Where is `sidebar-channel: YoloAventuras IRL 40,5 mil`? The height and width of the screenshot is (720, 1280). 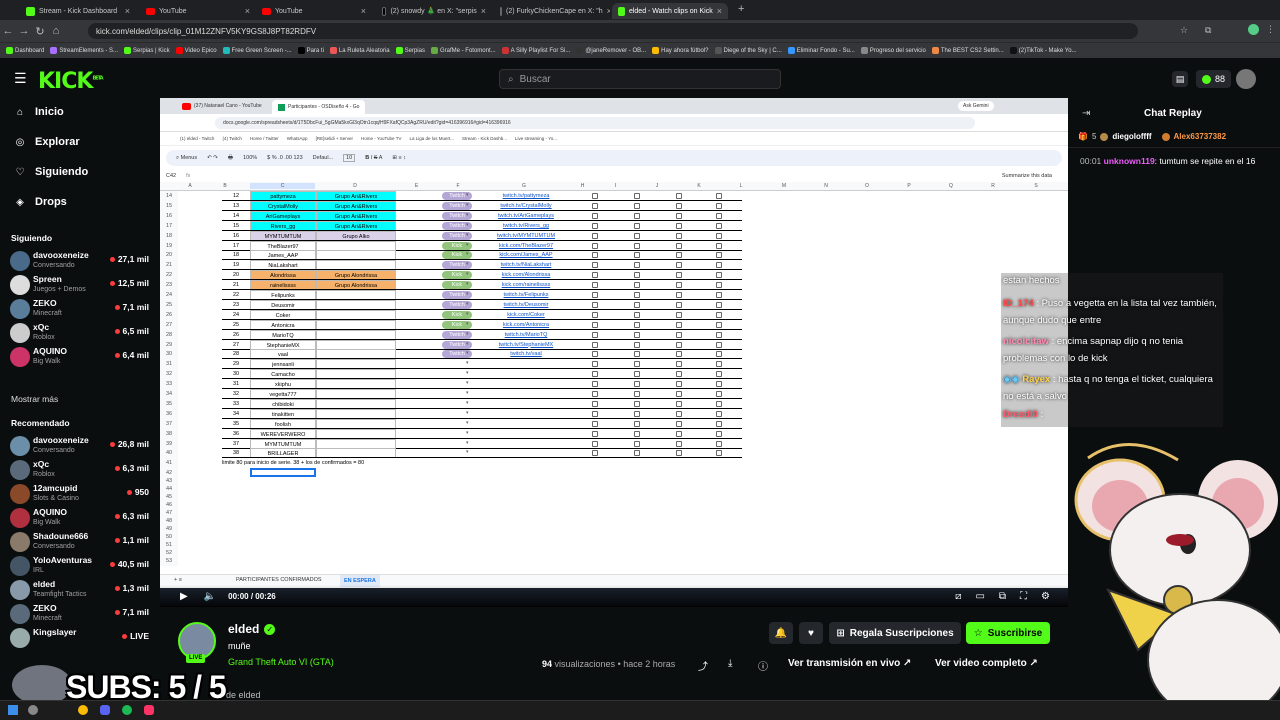
sidebar-channel: YoloAventuras IRL 40,5 mil is located at coordinates (81, 565).